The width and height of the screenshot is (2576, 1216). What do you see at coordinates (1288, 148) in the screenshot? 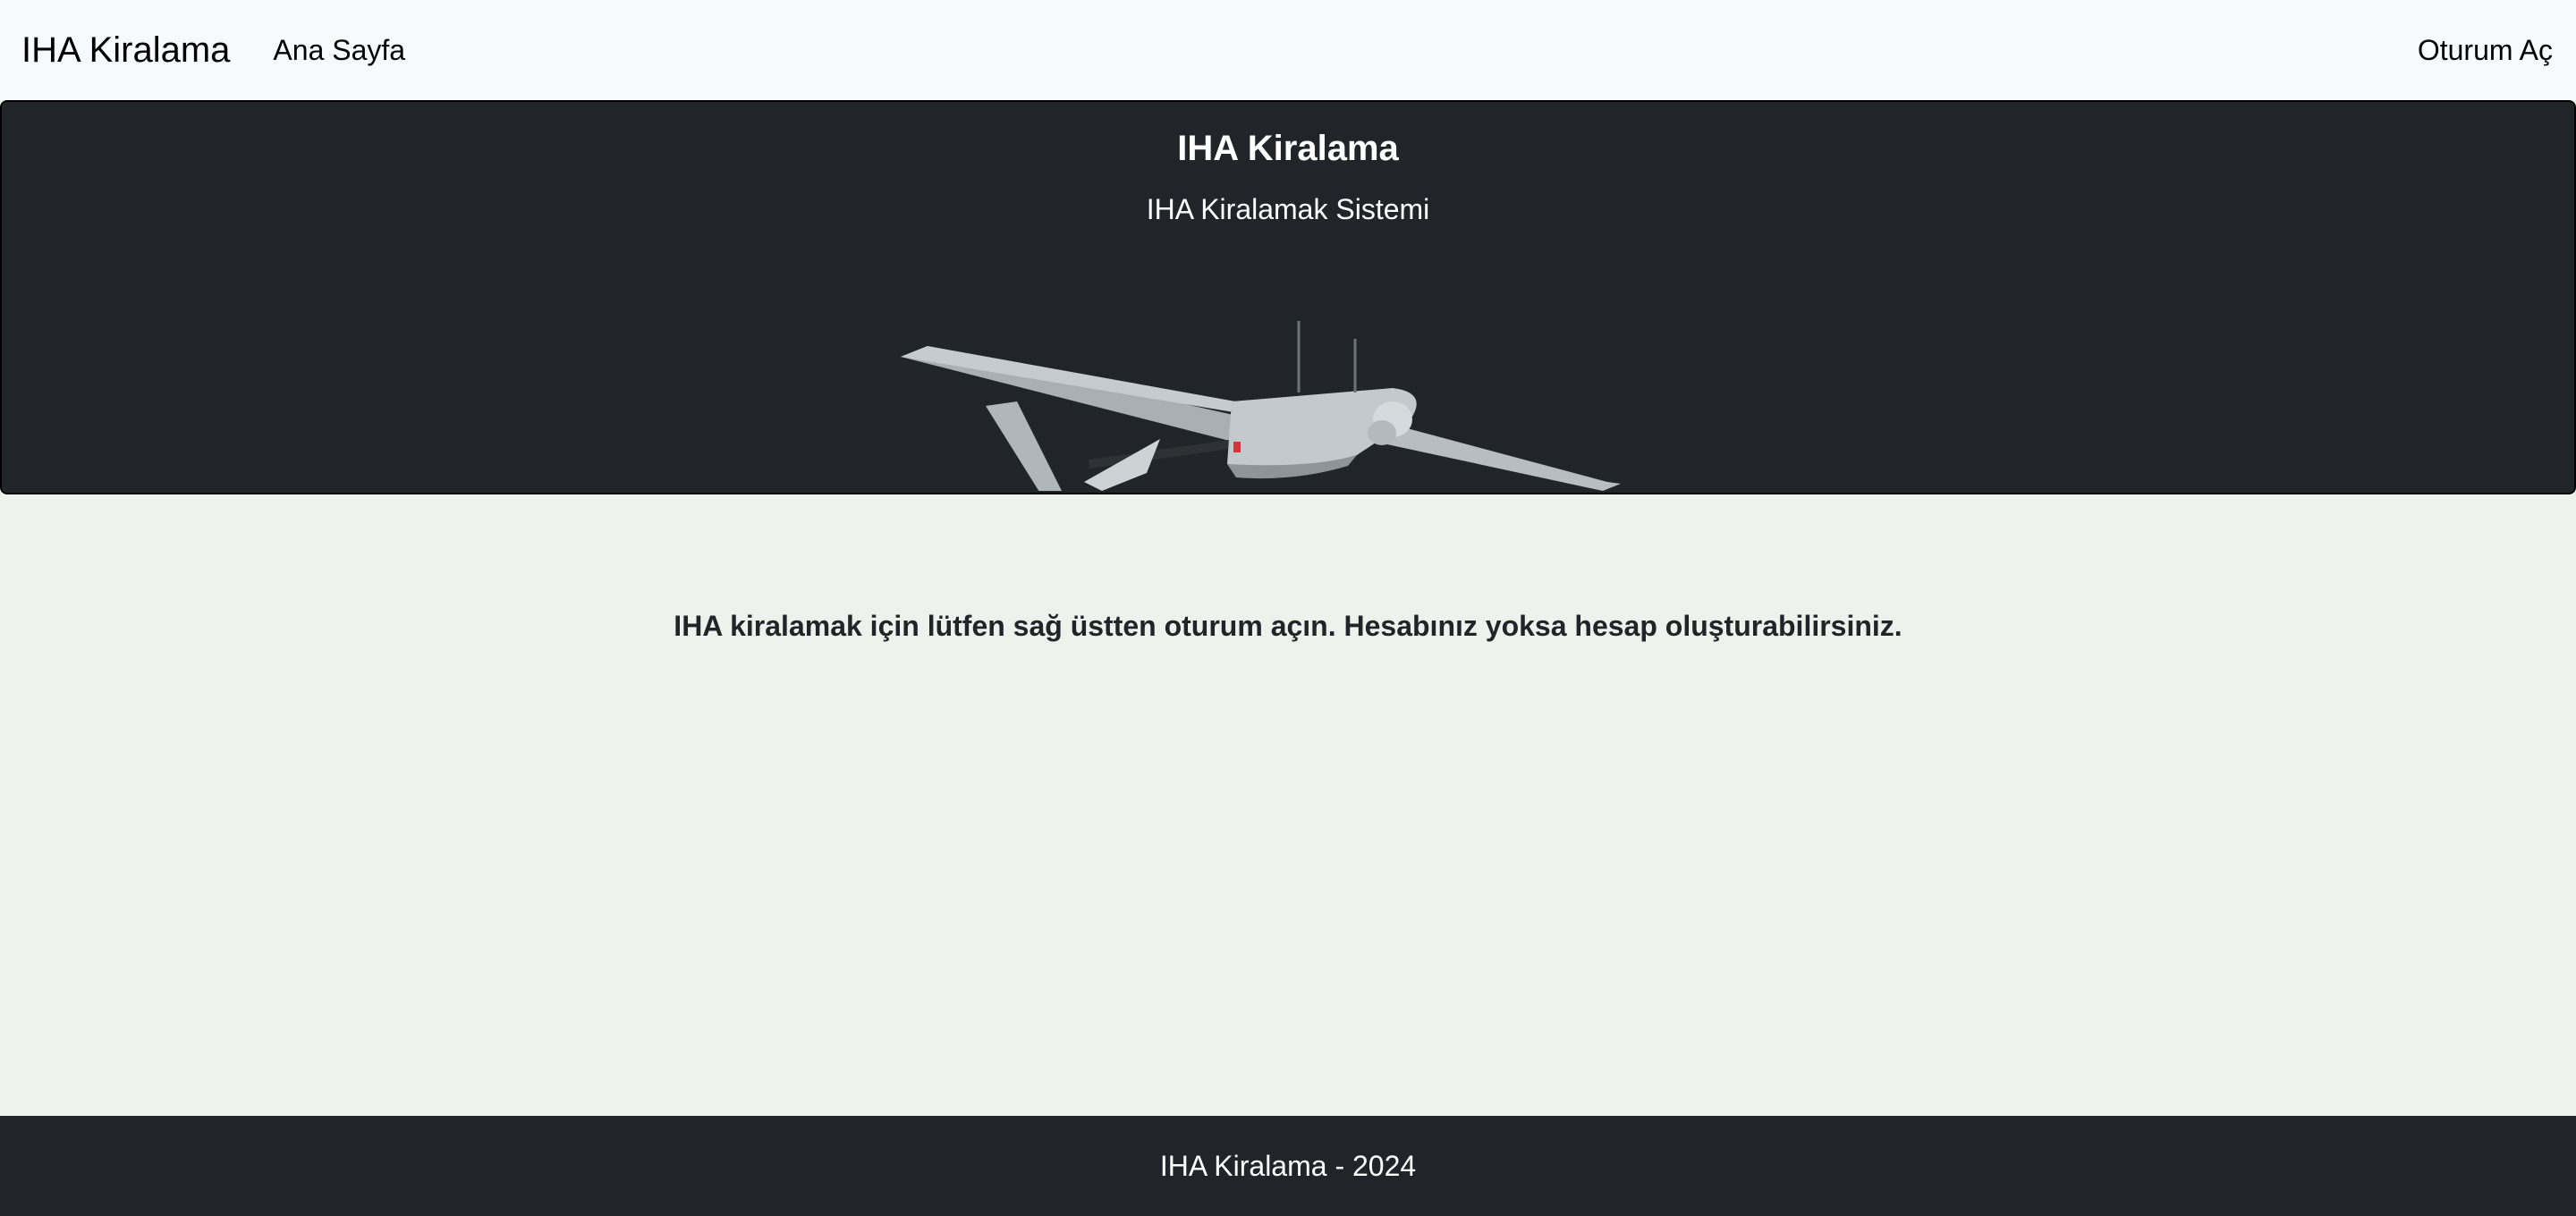
I see `hero-title: IHA Kiralama` at bounding box center [1288, 148].